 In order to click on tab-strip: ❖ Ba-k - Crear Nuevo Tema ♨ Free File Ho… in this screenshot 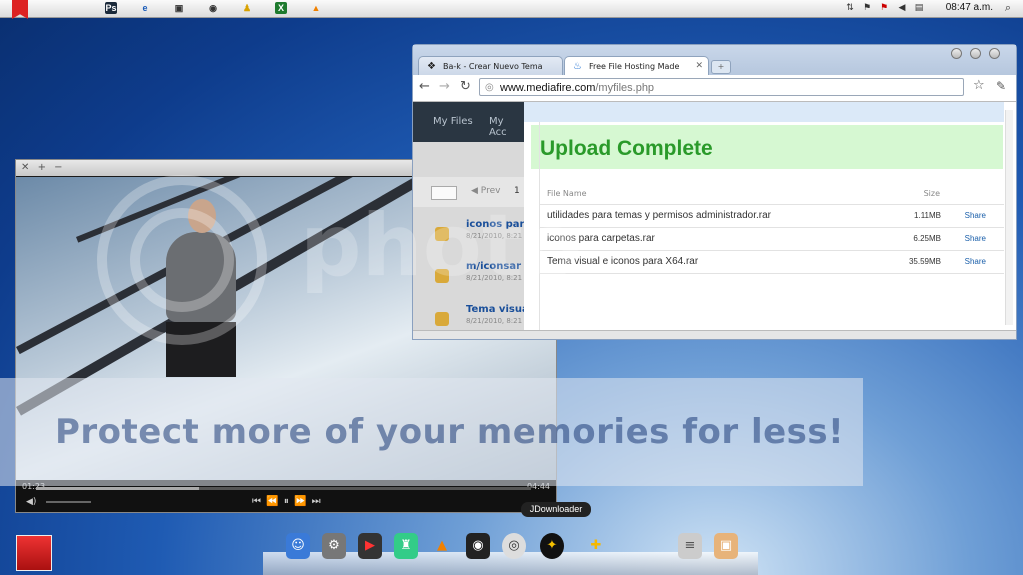, I will do `click(714, 67)`.